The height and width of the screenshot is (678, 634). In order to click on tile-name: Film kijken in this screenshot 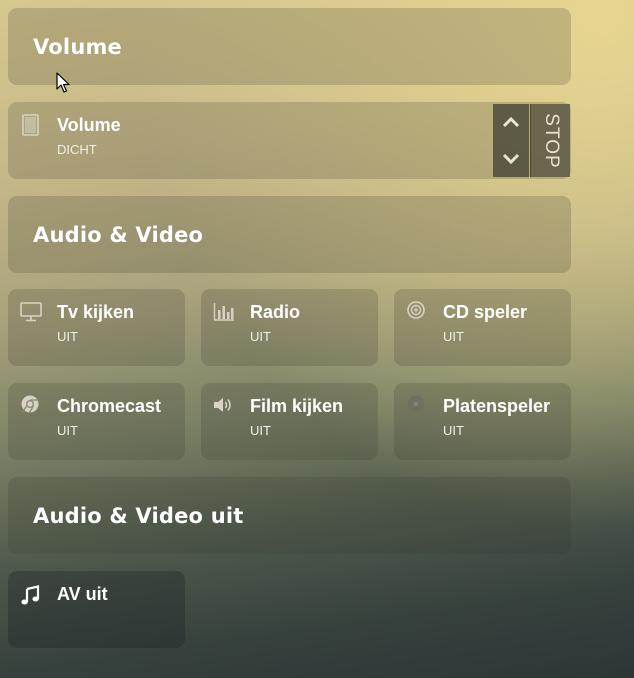, I will do `click(297, 406)`.